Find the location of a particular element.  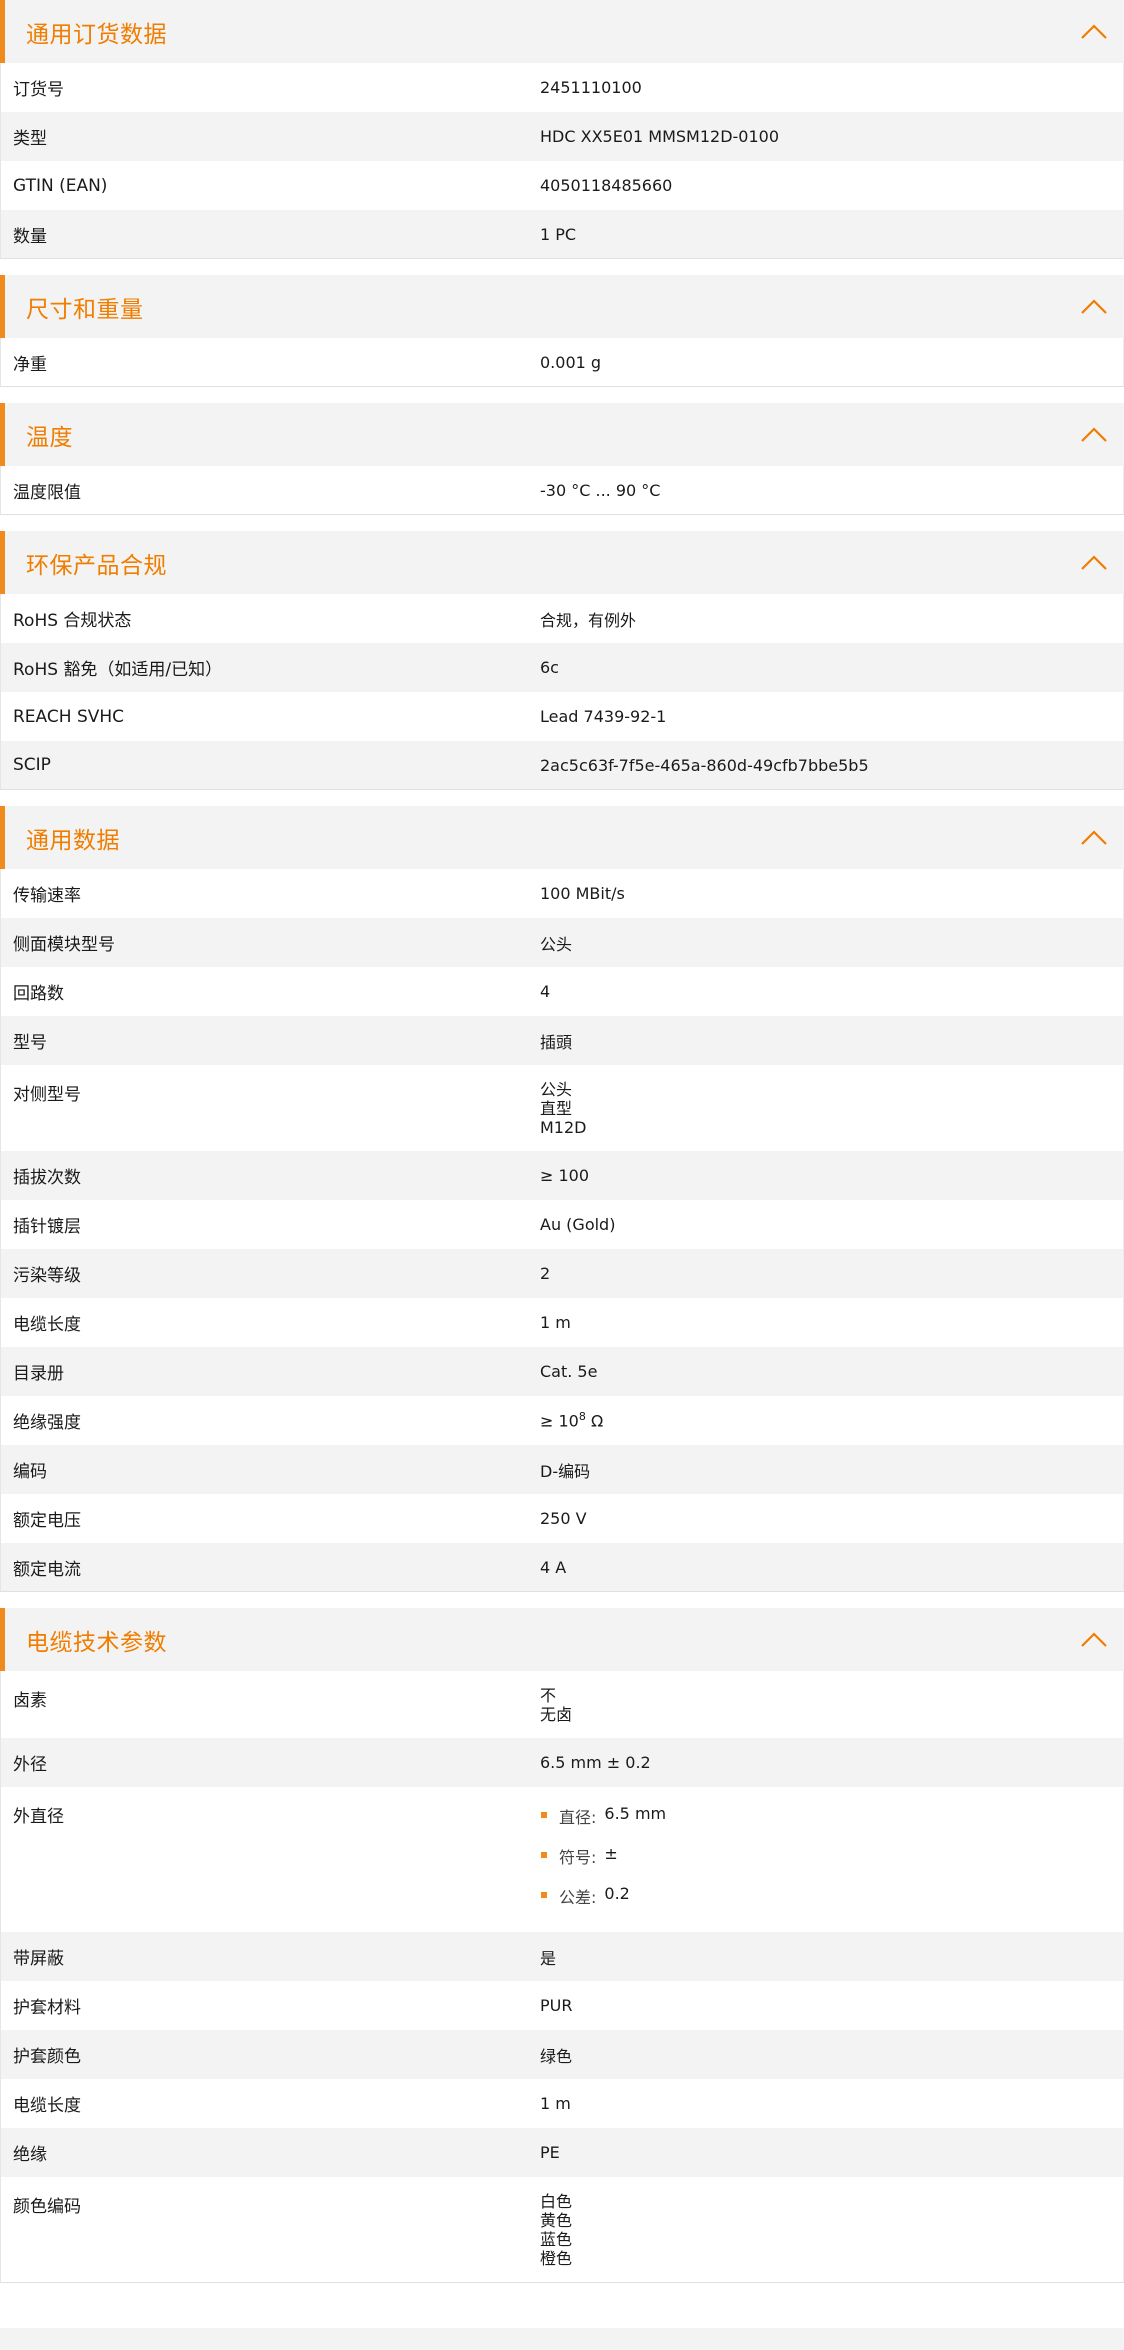

section-title: 通用数据 is located at coordinates (73, 840).